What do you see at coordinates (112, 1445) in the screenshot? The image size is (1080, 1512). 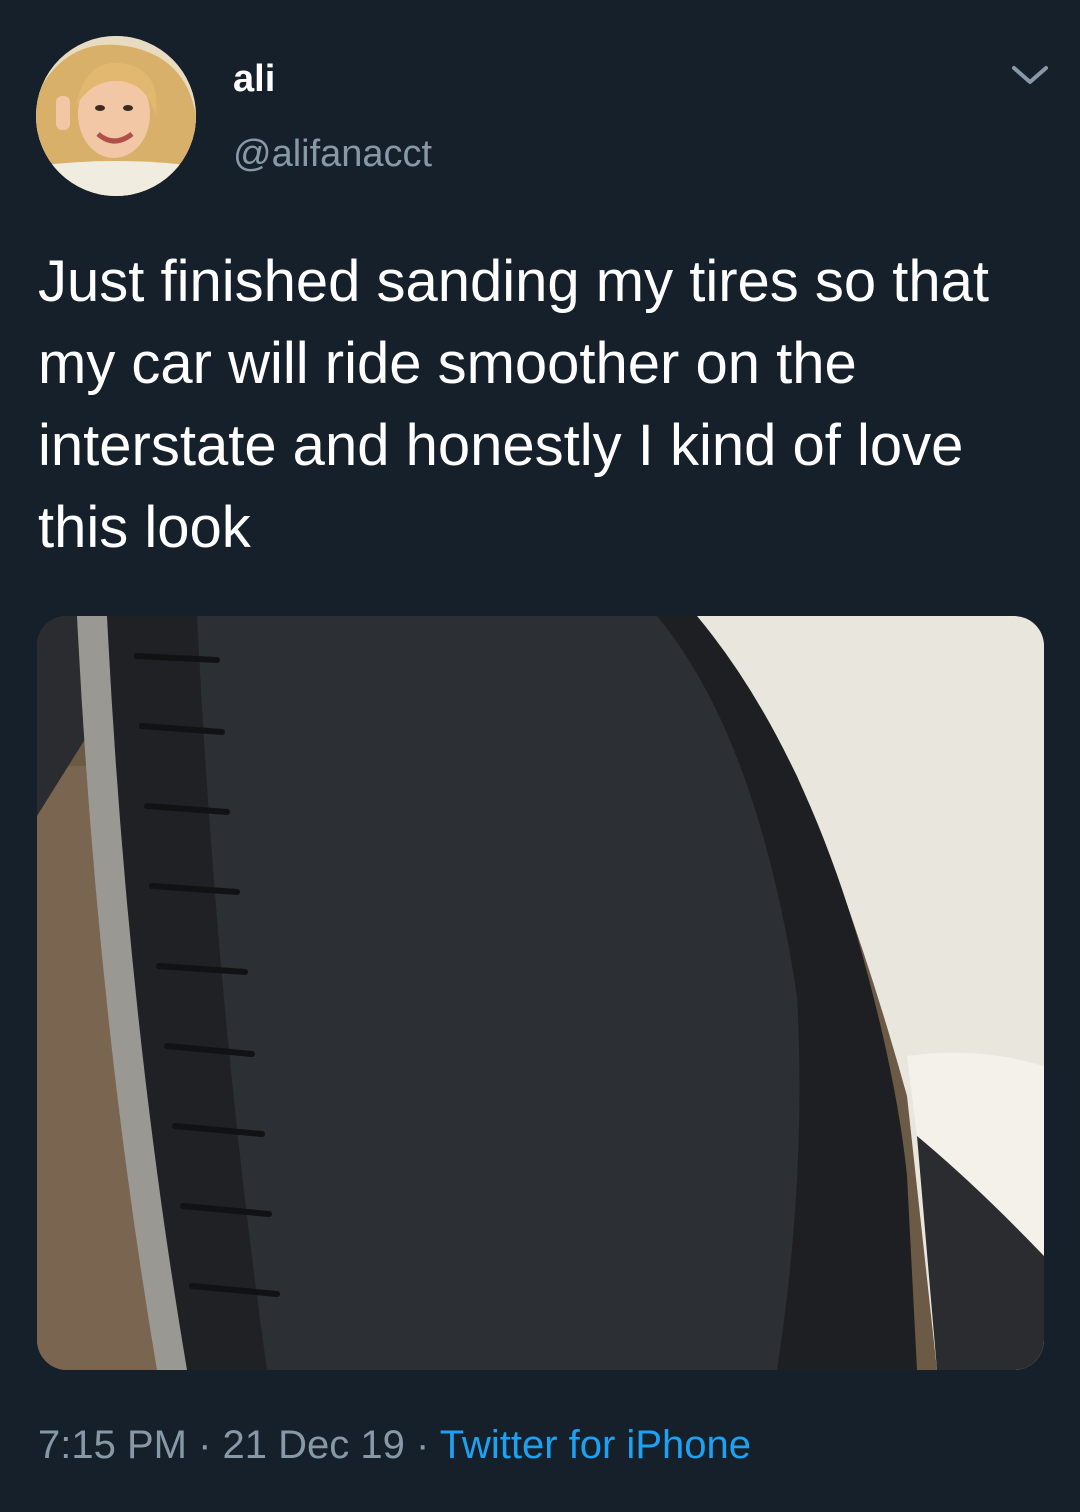 I see `tweet-time: 7:15 PM` at bounding box center [112, 1445].